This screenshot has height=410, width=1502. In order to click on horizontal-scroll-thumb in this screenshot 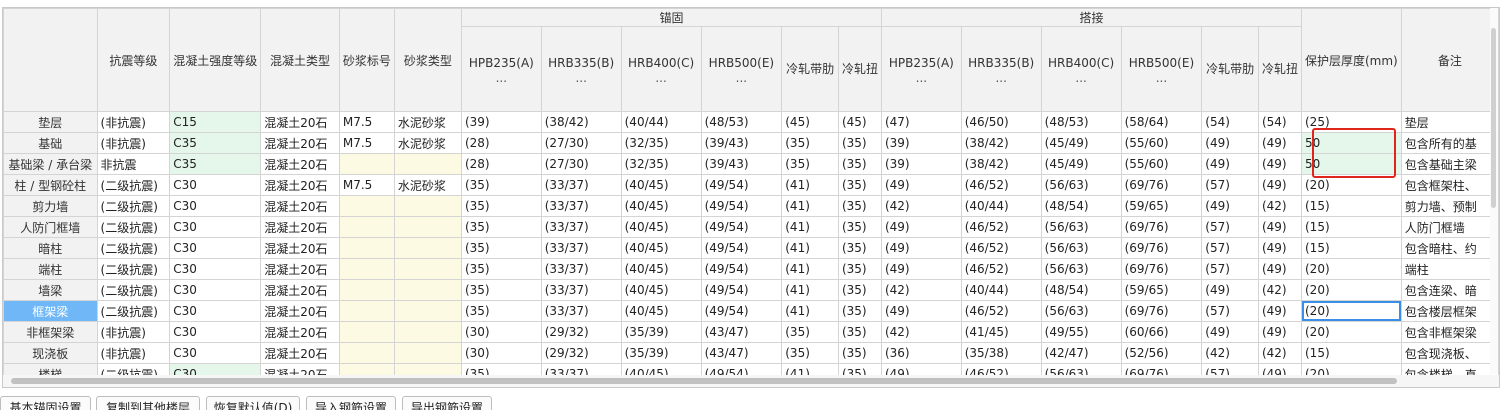, I will do `click(704, 381)`.